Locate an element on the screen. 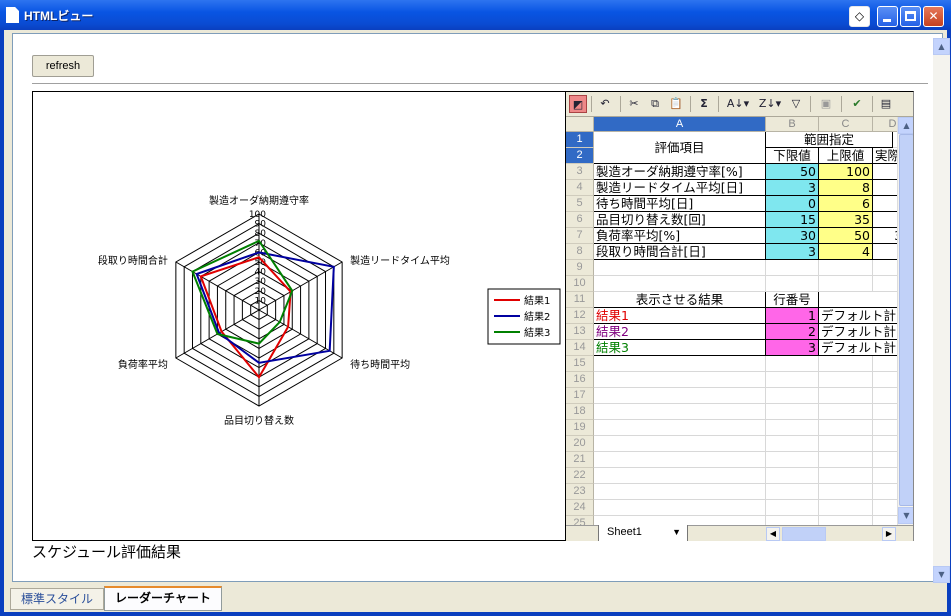  row-header: 13 is located at coordinates (580, 332).